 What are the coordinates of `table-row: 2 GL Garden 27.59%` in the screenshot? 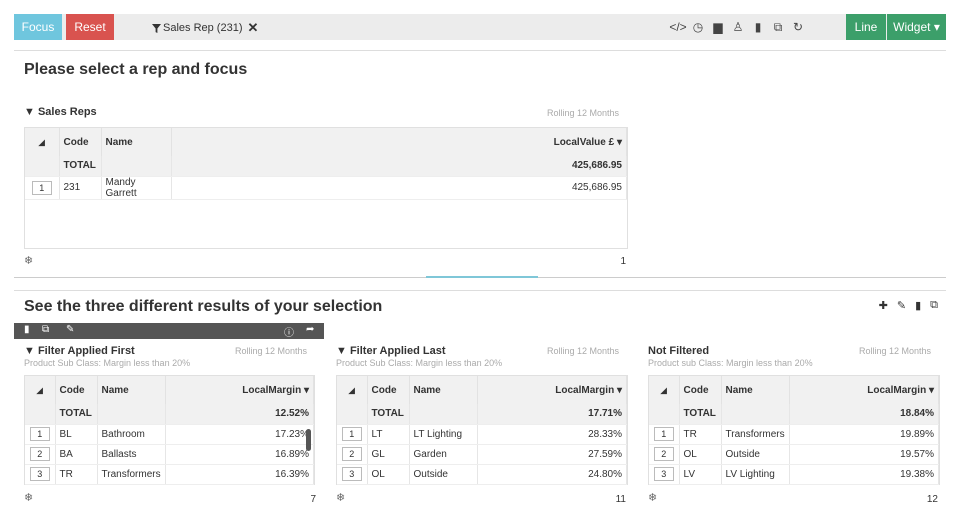 It's located at (482, 454).